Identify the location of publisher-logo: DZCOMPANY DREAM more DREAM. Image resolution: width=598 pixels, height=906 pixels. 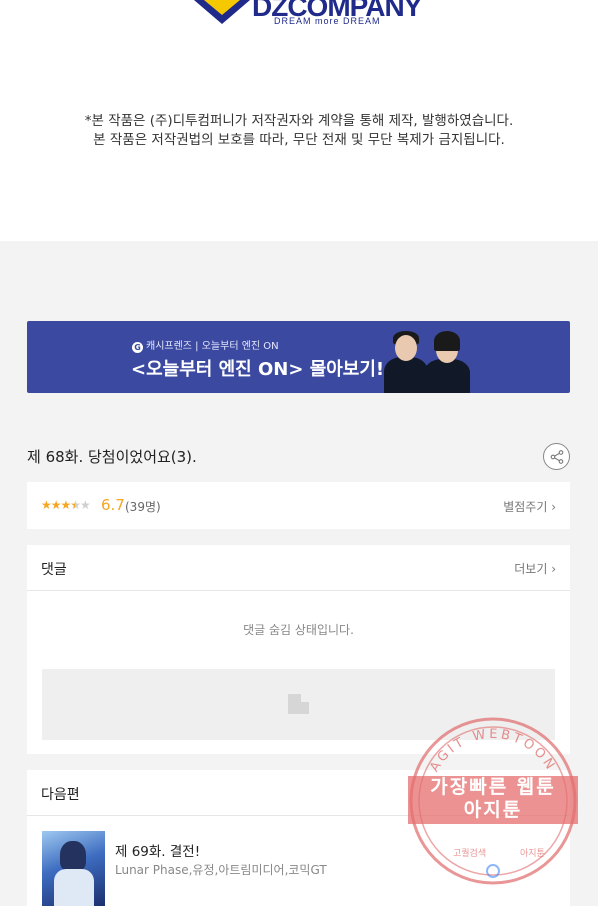
(306, 15).